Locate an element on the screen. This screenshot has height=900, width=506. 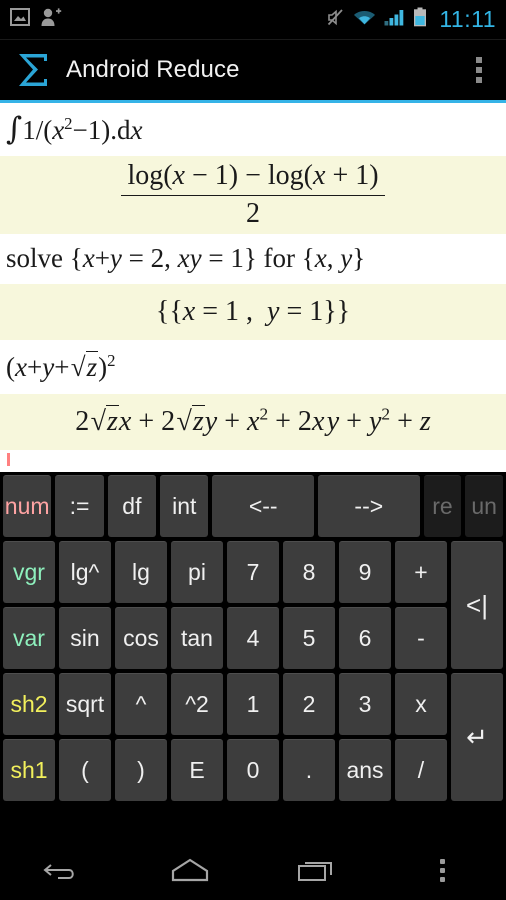
sigma-logo is located at coordinates (33, 70).